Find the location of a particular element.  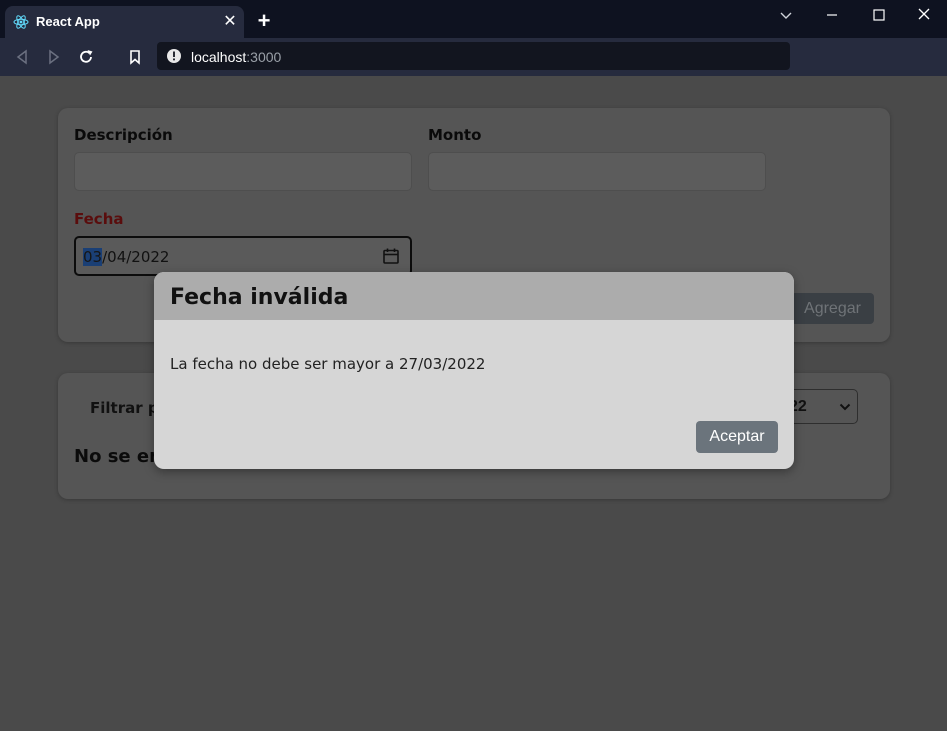

tab-search-chevron-icon is located at coordinates (786, 16).